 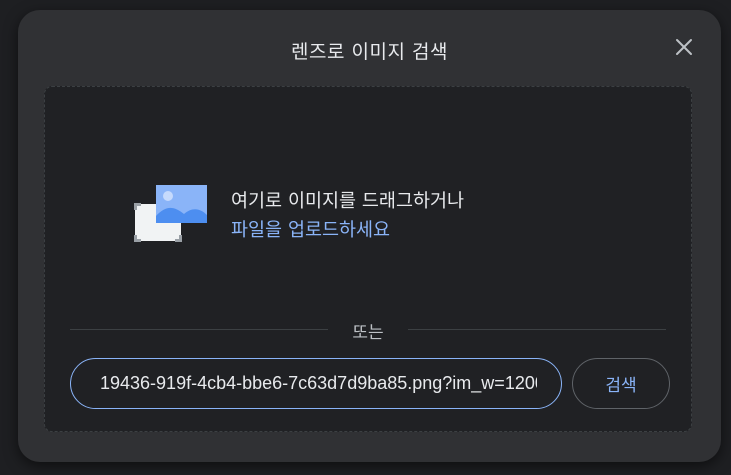 What do you see at coordinates (316, 383) in the screenshot?
I see `image-url-input` at bounding box center [316, 383].